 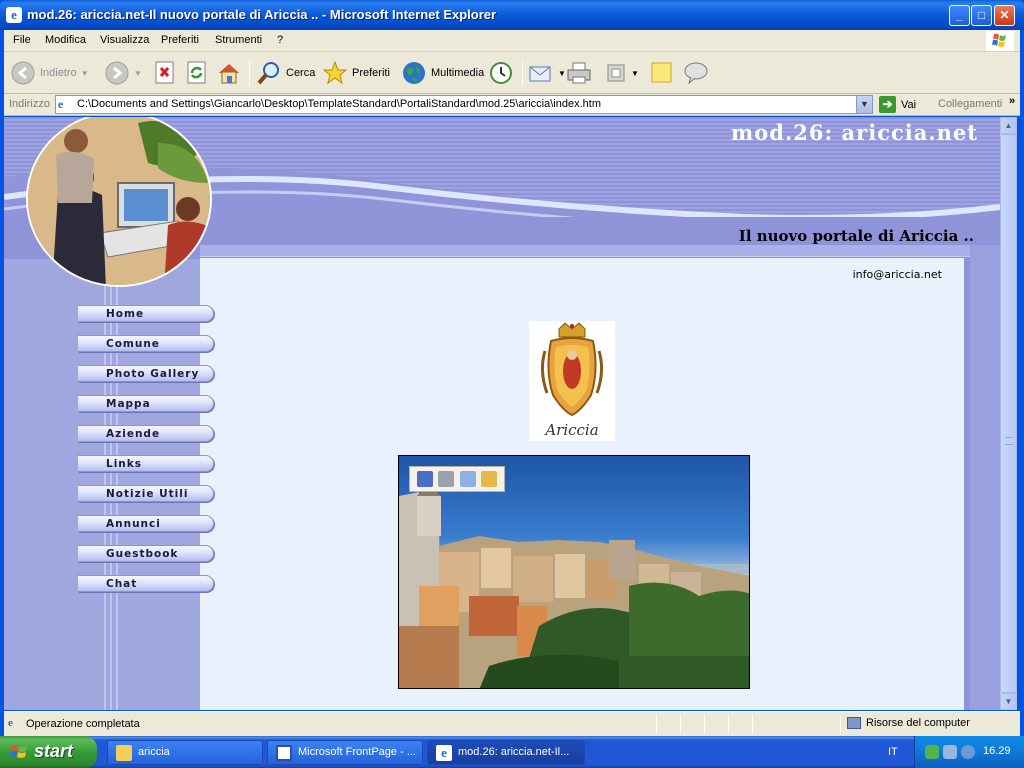 I want to click on messenger-button, so click(x=696, y=73).